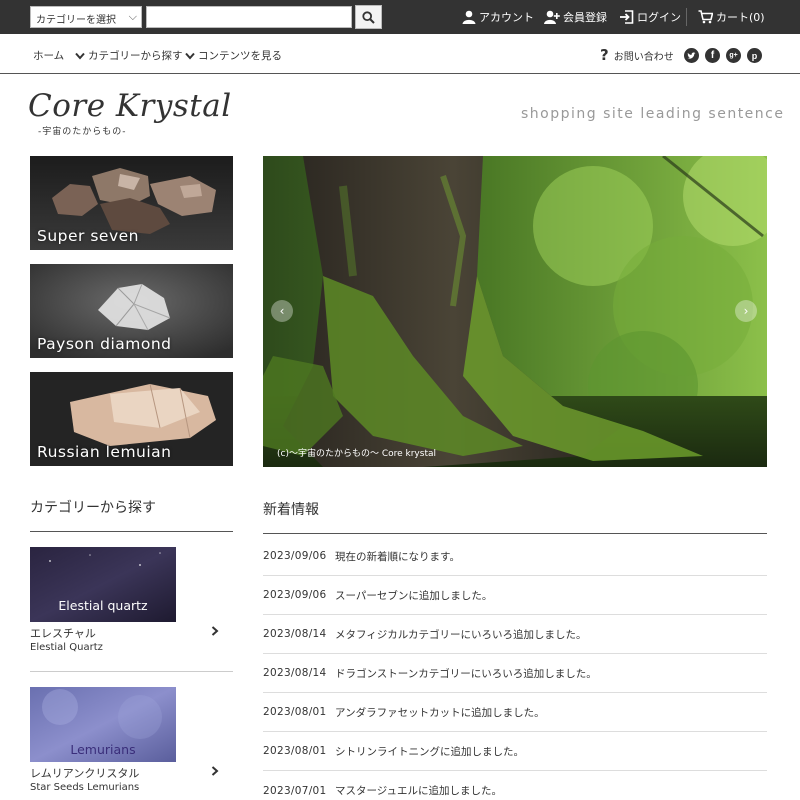  I want to click on facebook-glyph: f, so click(712, 55).